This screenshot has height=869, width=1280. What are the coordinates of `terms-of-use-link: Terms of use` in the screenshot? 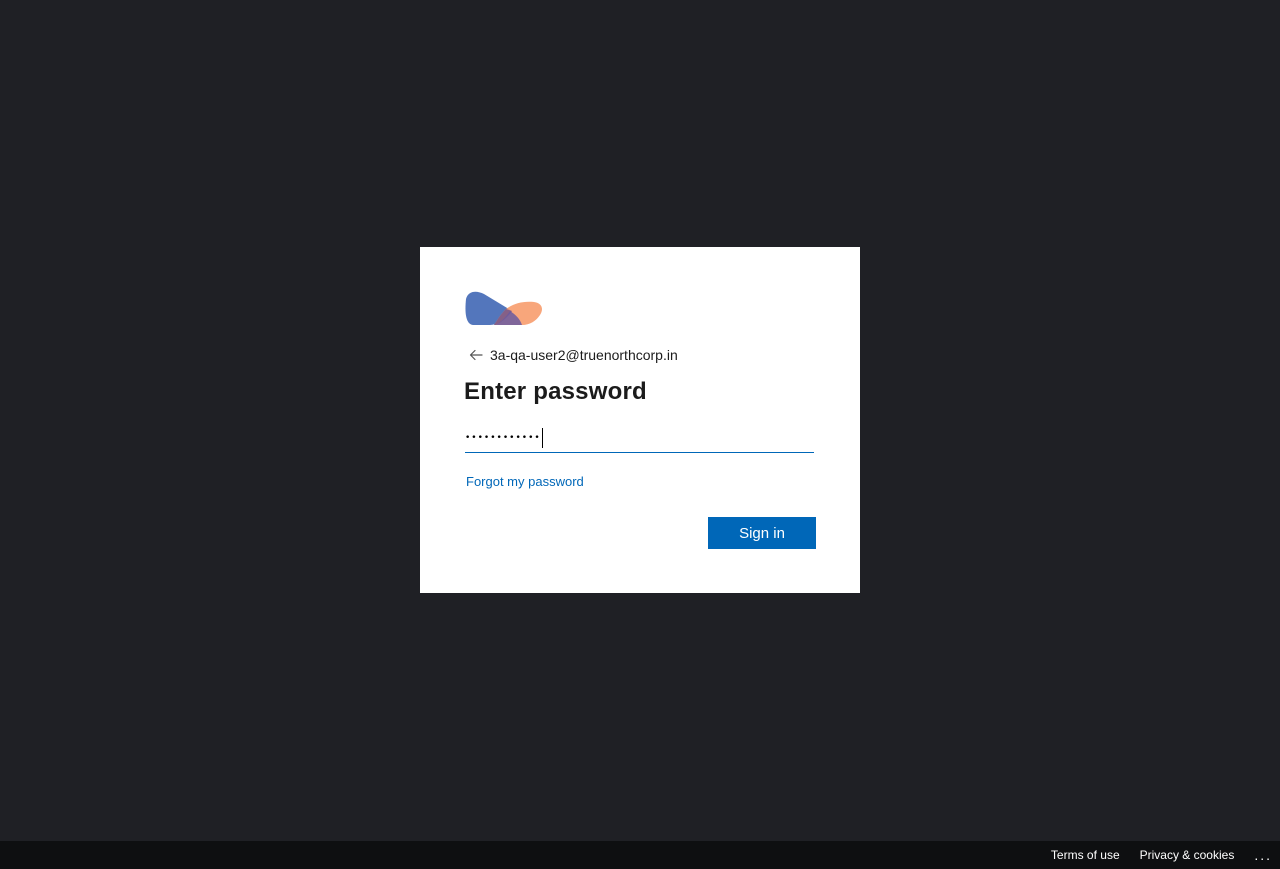 It's located at (1085, 855).